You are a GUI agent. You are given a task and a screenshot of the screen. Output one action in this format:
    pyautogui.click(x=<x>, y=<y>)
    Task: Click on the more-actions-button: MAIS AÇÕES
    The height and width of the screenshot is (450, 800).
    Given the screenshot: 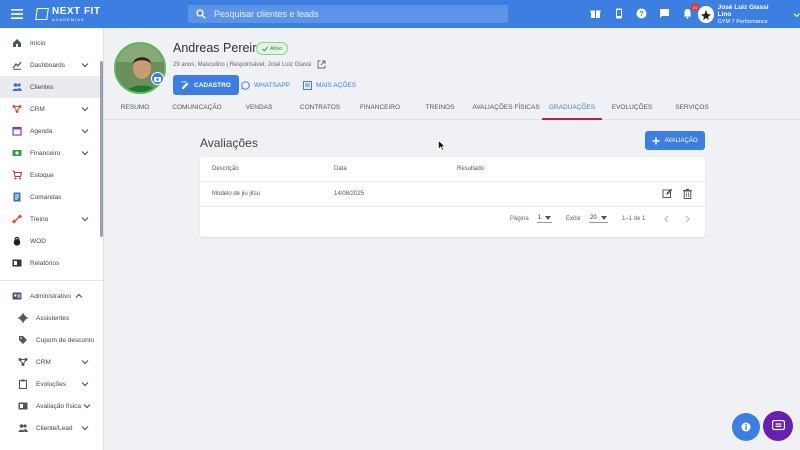 What is the action you would take?
    pyautogui.click(x=329, y=85)
    